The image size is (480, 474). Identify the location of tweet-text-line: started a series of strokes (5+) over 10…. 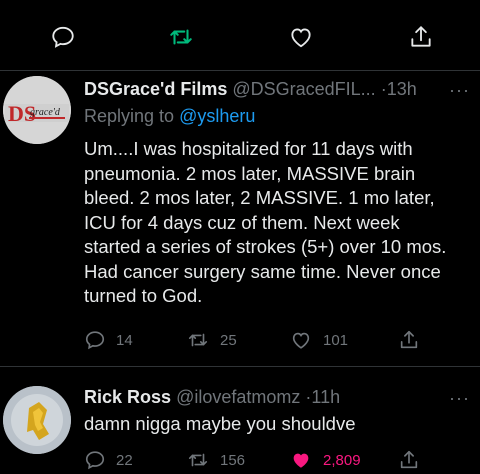
(265, 246).